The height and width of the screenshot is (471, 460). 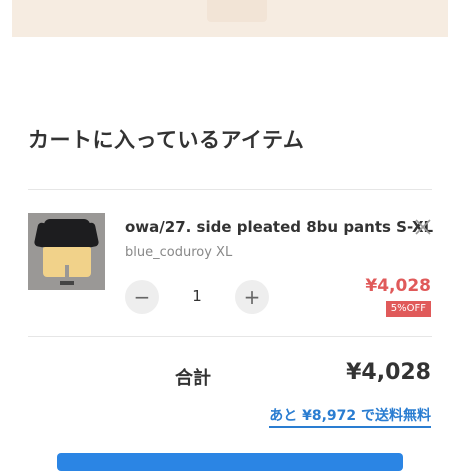 What do you see at coordinates (193, 378) in the screenshot?
I see `total-label: 合計` at bounding box center [193, 378].